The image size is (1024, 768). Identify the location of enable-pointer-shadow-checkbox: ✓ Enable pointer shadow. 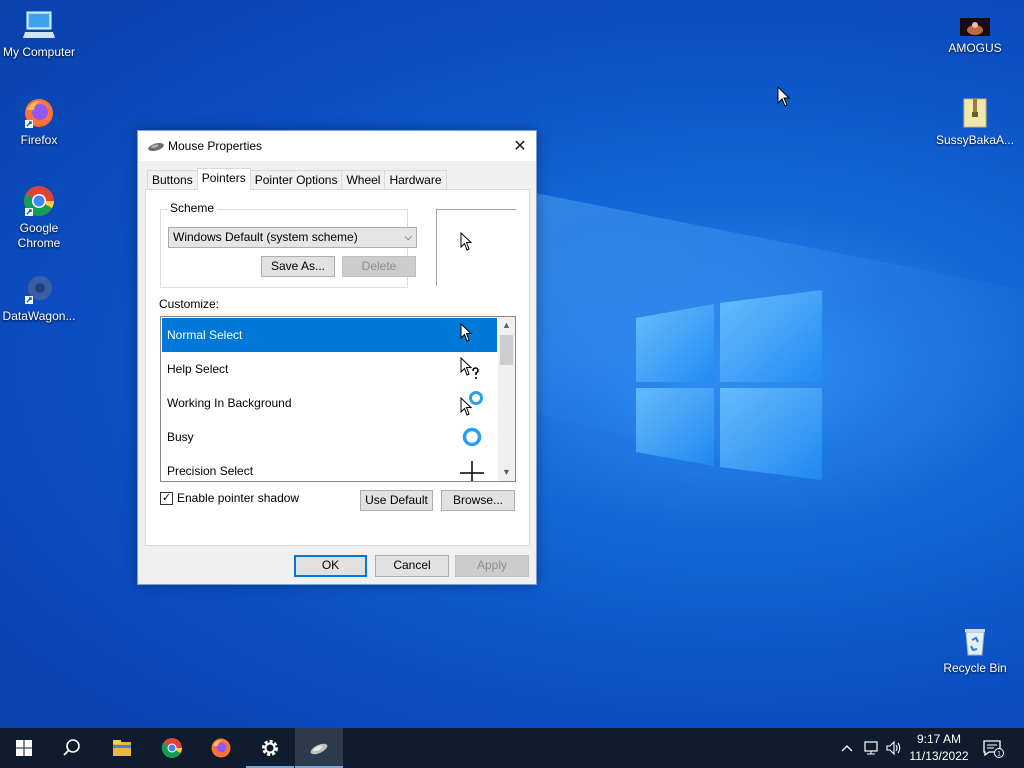
(229, 498).